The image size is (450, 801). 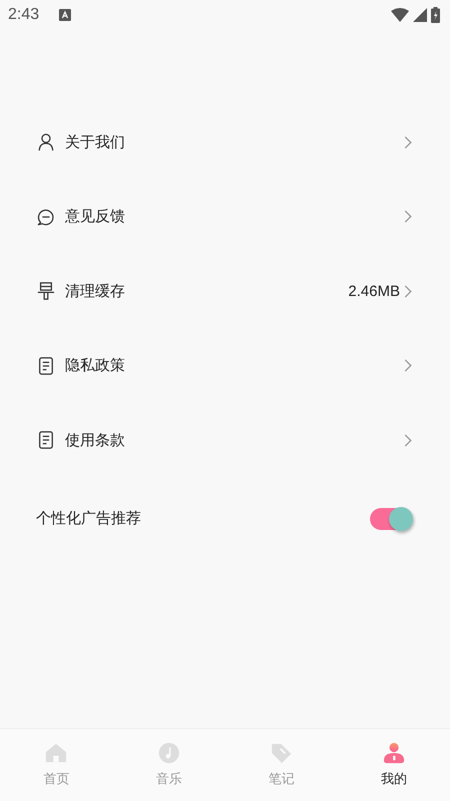 What do you see at coordinates (169, 753) in the screenshot?
I see `music-icon` at bounding box center [169, 753].